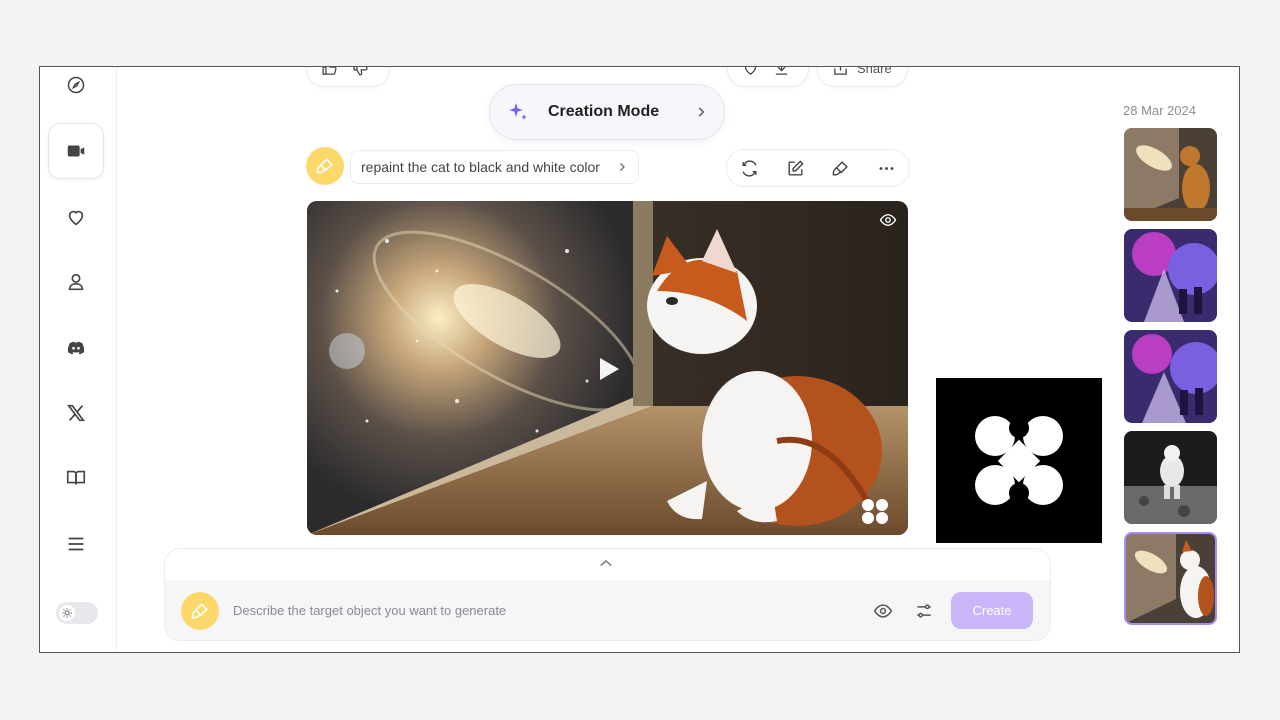  I want to click on sidebar-item-explore, so click(76, 90).